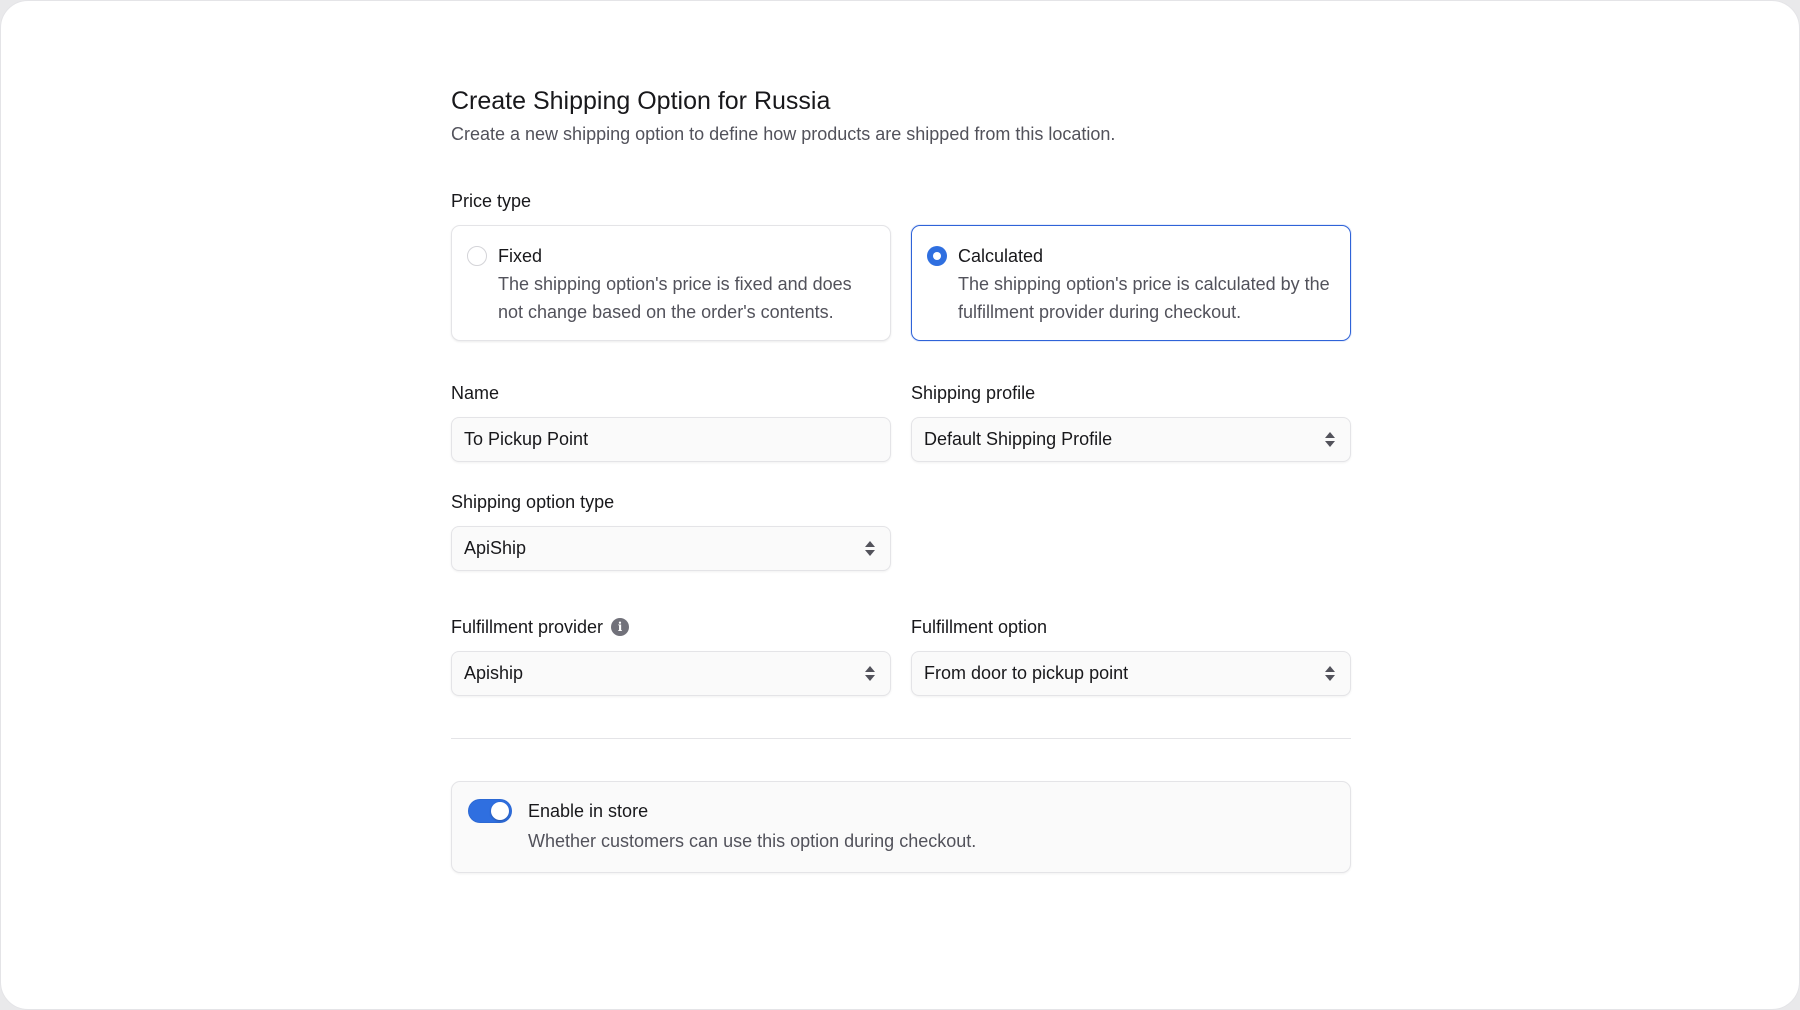 This screenshot has width=1800, height=1010. I want to click on shipping-option-type-label: Shipping option type, so click(533, 502).